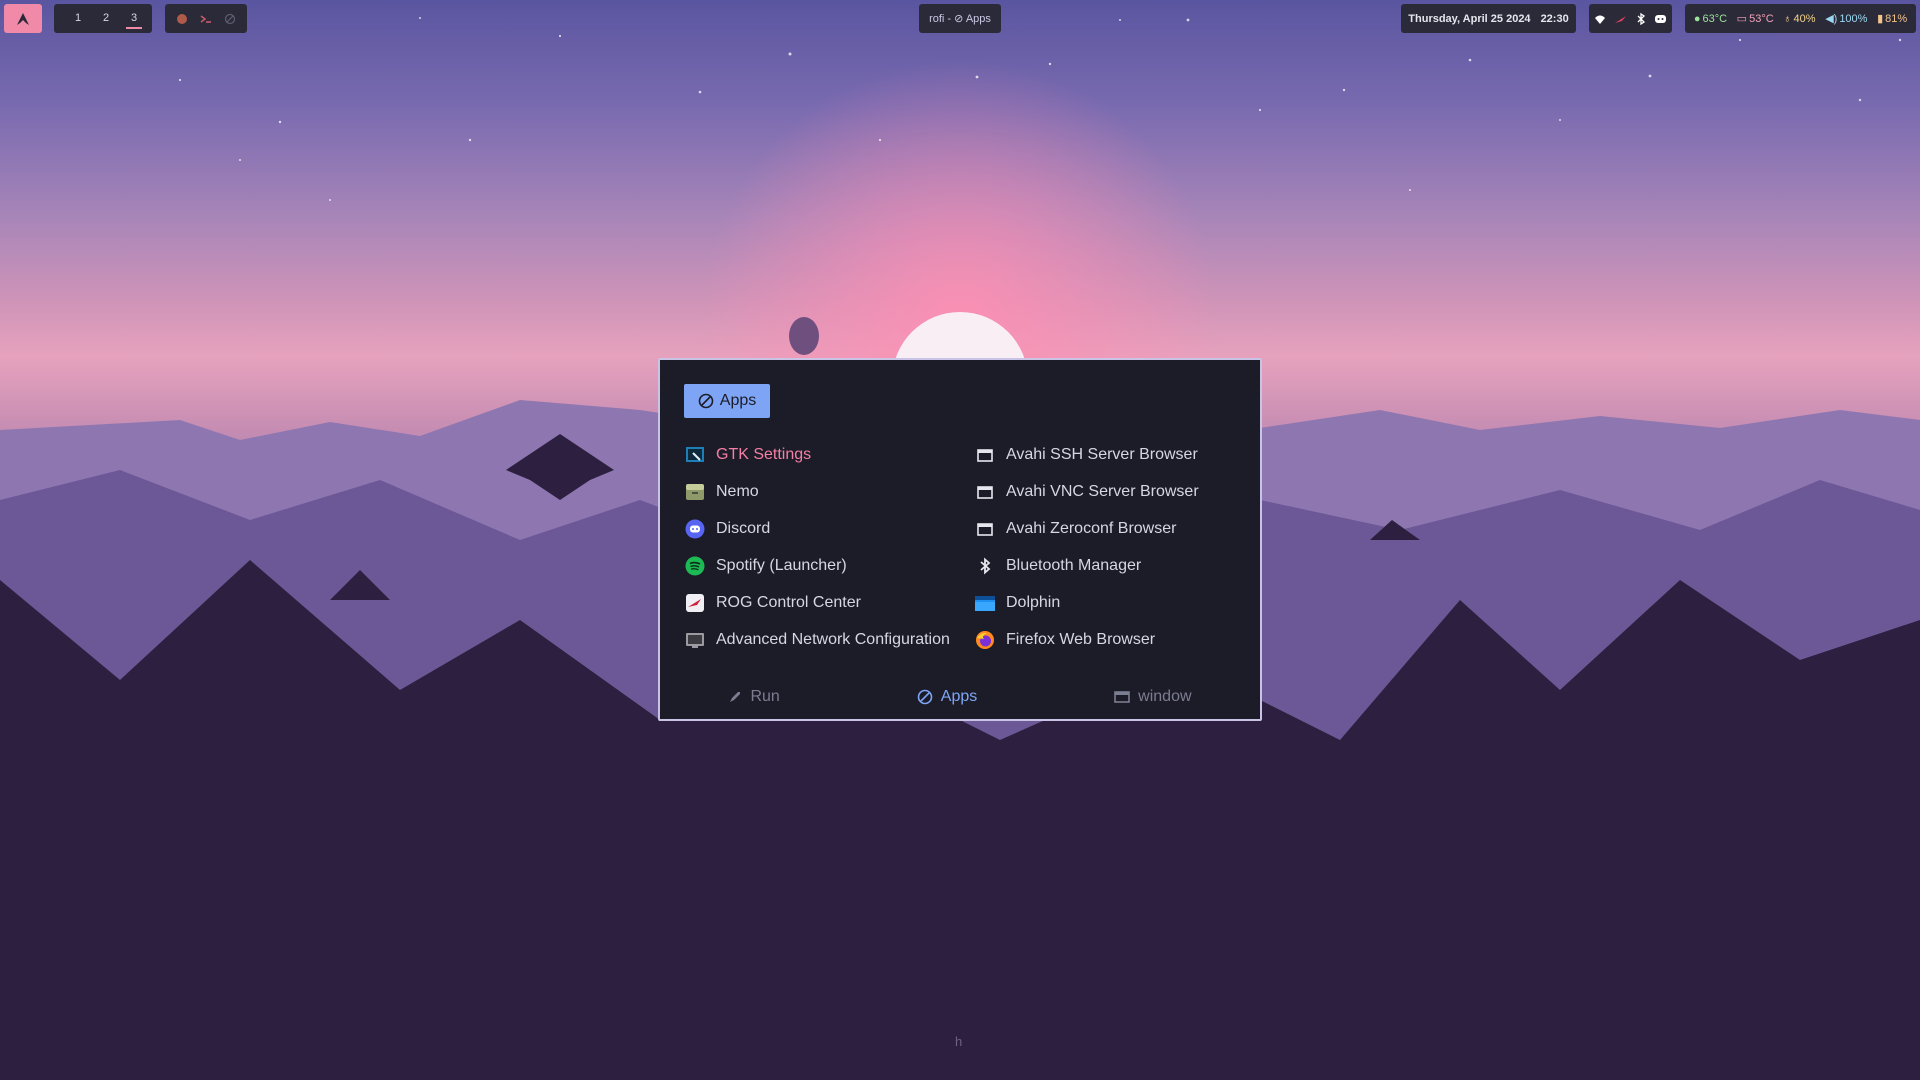  Describe the element at coordinates (829, 528) in the screenshot. I see `list-item-discord: Discord` at that location.